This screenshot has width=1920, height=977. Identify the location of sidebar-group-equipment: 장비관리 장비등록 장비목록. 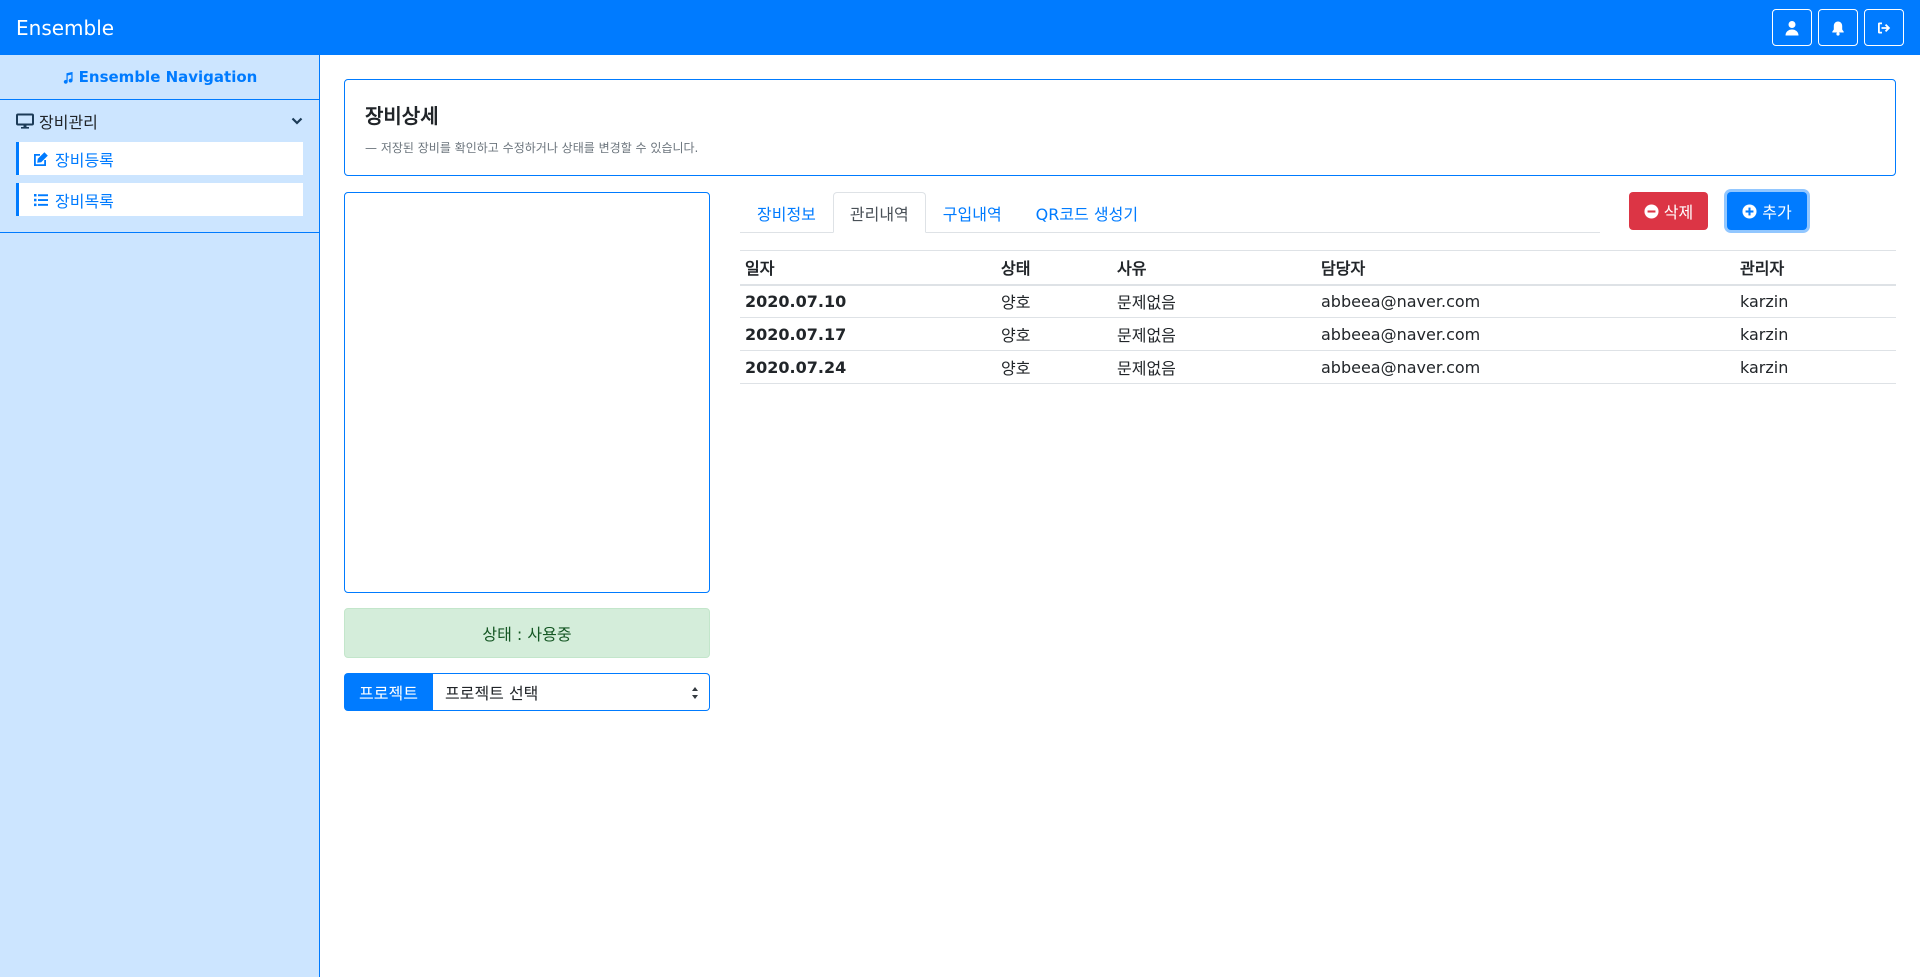
(159, 166).